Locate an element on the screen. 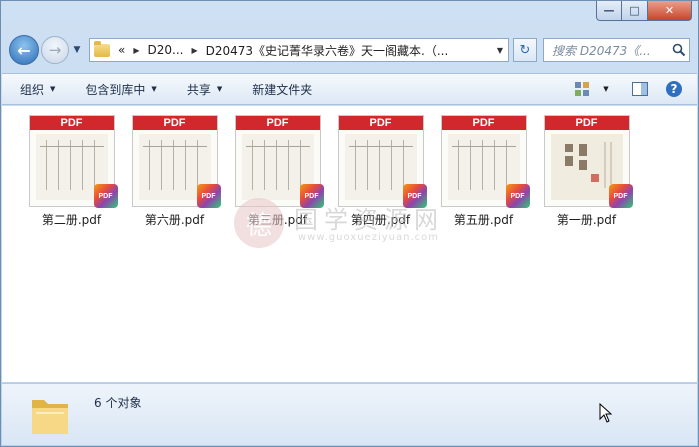 This screenshot has height=447, width=699. refresh-button: ↻ is located at coordinates (525, 50).